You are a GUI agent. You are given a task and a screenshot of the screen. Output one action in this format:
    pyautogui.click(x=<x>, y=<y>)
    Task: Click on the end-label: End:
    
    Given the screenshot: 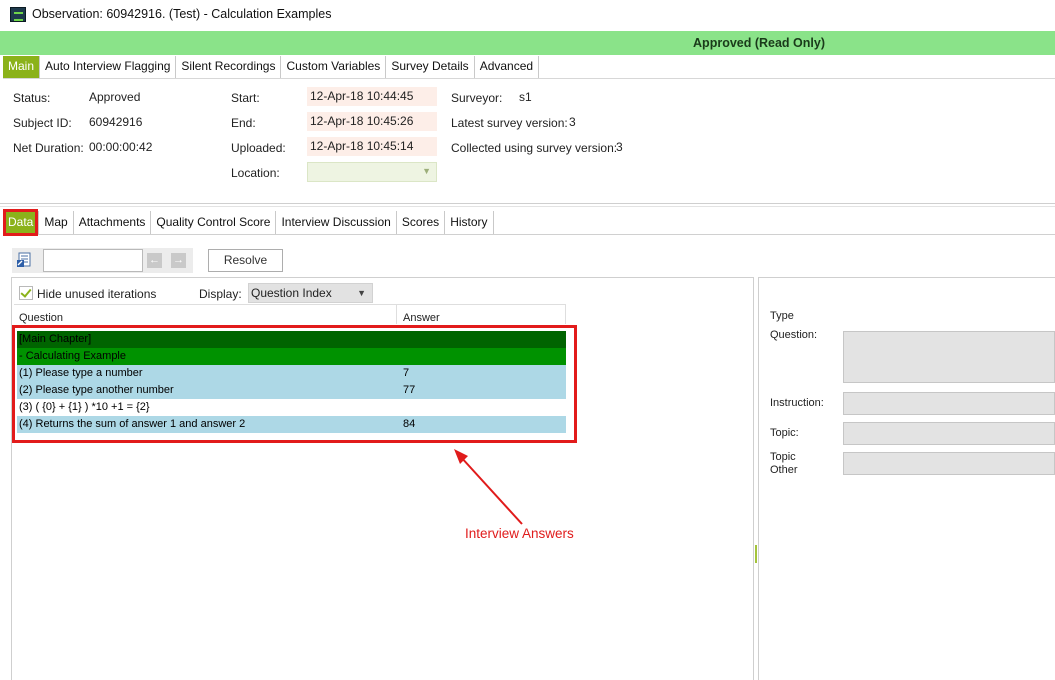 What is the action you would take?
    pyautogui.click(x=243, y=123)
    